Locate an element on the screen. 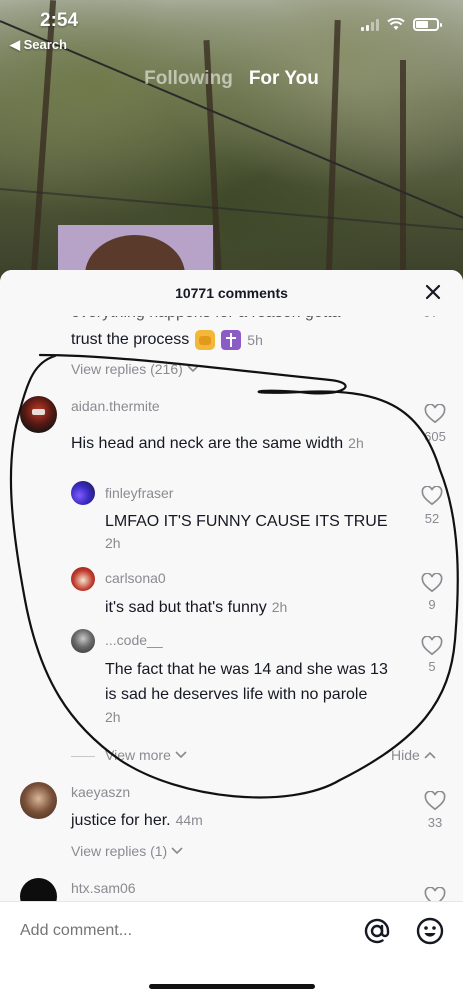  sheet-header: 10771 comments is located at coordinates (231, 293).